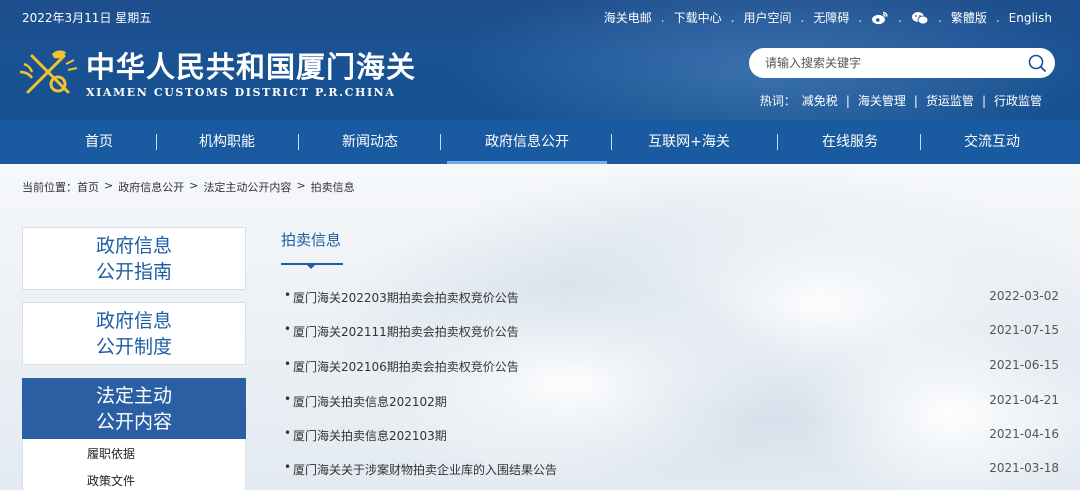  I want to click on sidebar-card-label: 公开制度, so click(133, 347).